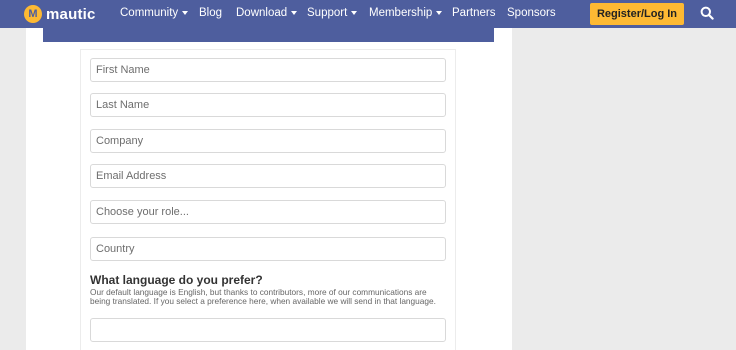 This screenshot has width=736, height=350. I want to click on nav-item-label: Partners, so click(474, 13).